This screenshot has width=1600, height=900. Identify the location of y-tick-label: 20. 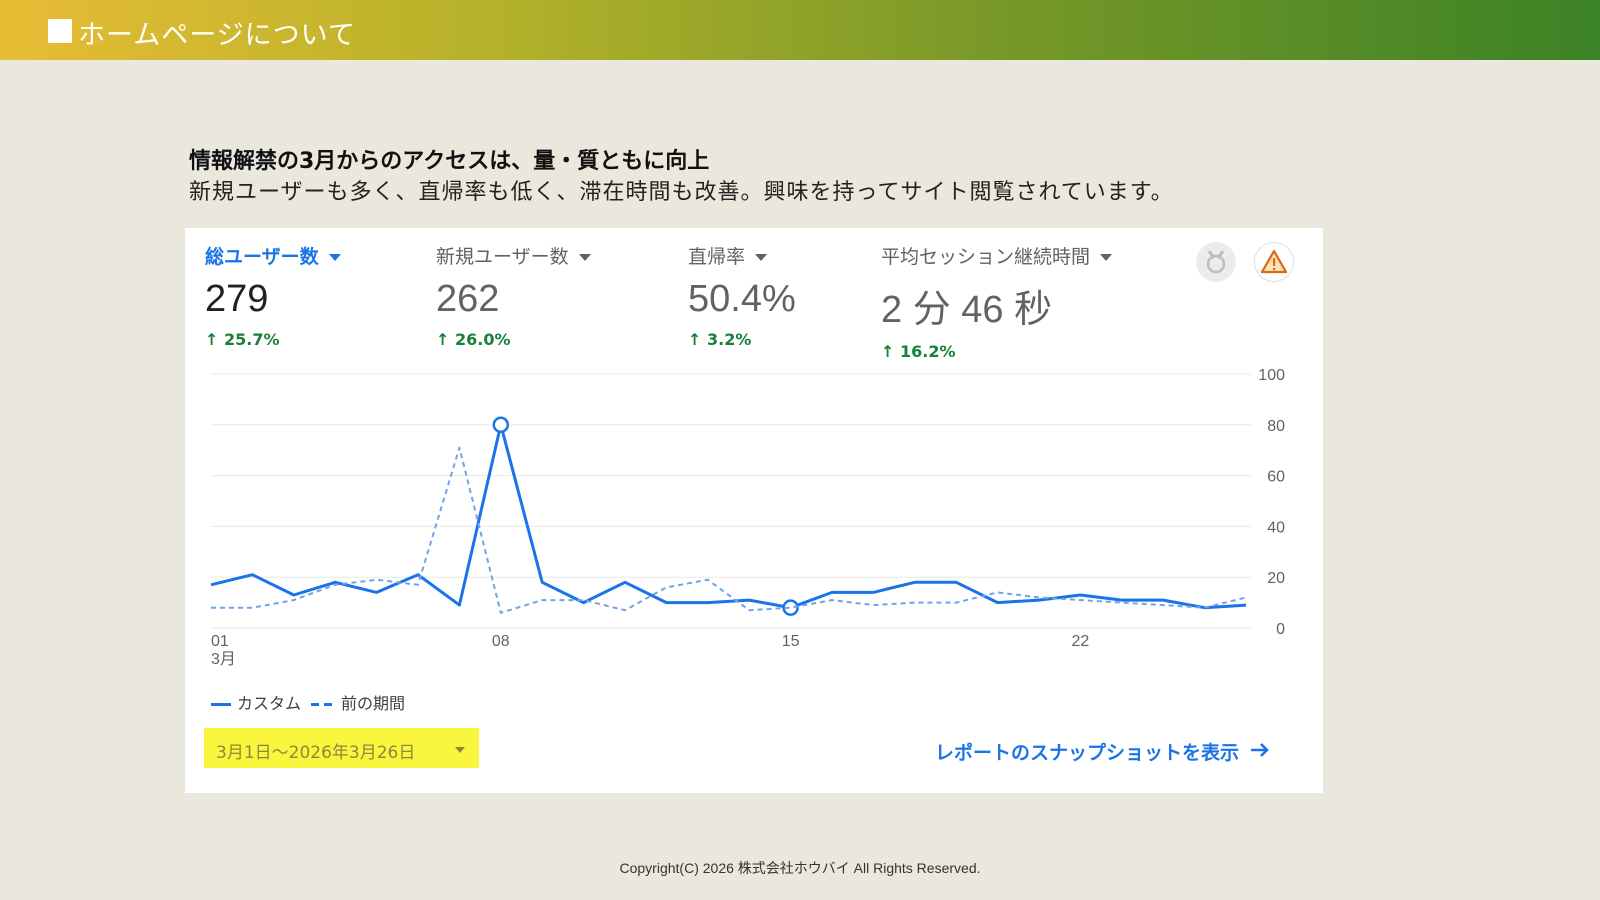
(1276, 578).